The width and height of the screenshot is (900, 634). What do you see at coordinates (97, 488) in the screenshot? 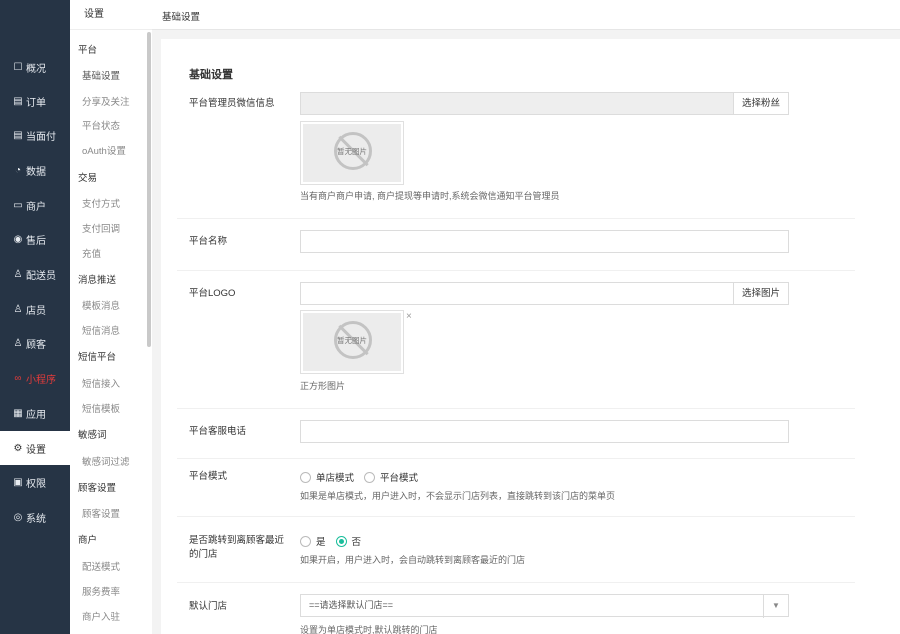
I see `submenu-group-customer: 顾客设置` at bounding box center [97, 488].